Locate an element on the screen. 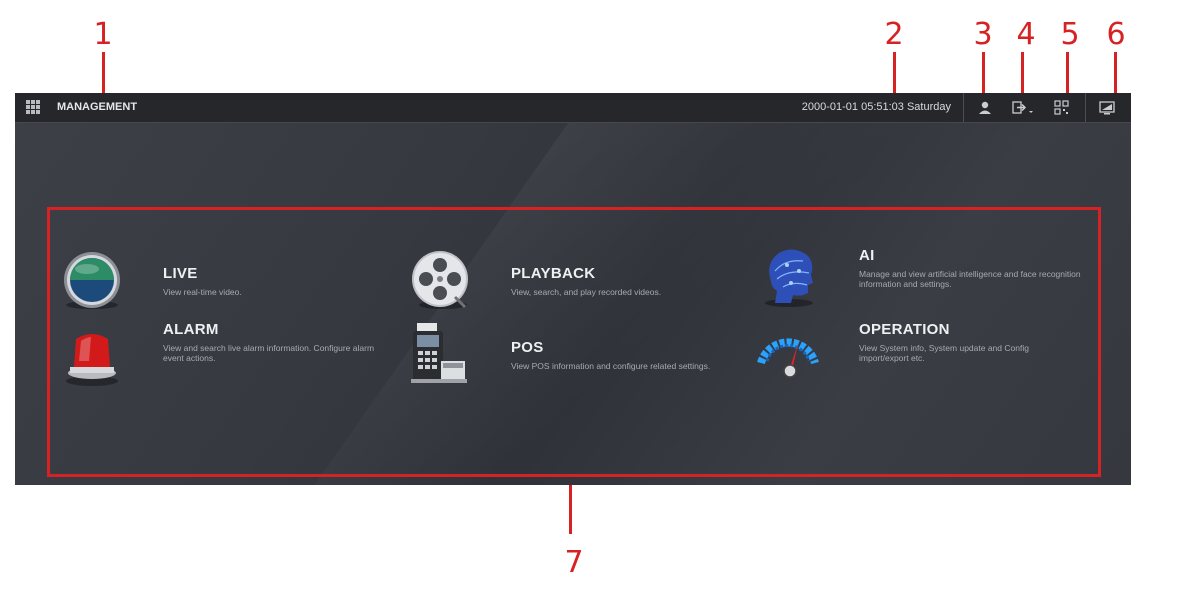  callout-4: 4 is located at coordinates (1026, 34).